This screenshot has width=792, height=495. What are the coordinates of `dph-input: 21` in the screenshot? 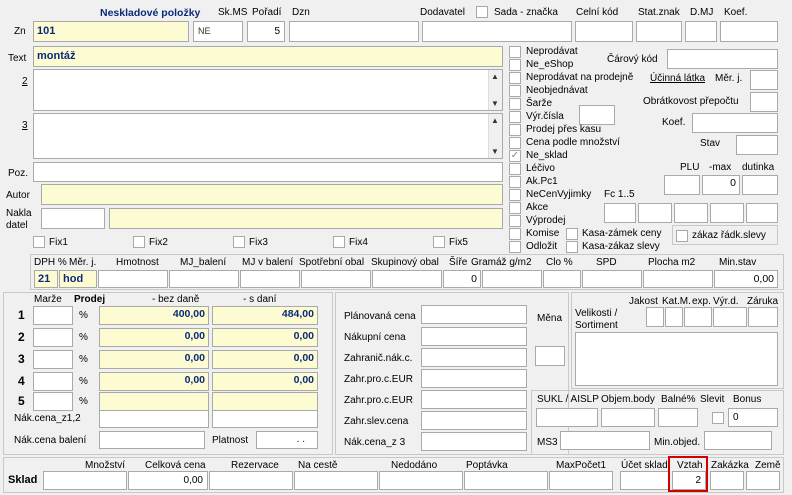 It's located at (46, 279).